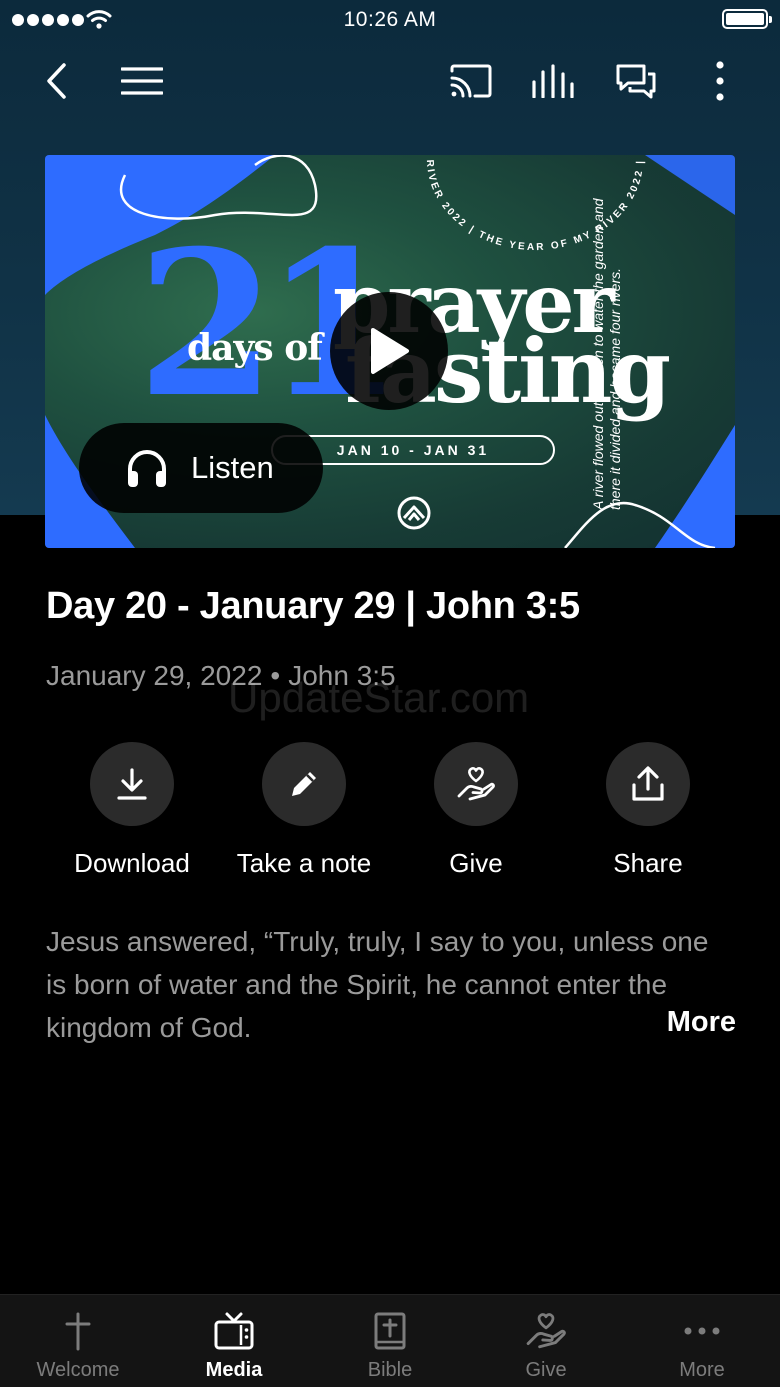  I want to click on overflow-menu-button, so click(720, 81).